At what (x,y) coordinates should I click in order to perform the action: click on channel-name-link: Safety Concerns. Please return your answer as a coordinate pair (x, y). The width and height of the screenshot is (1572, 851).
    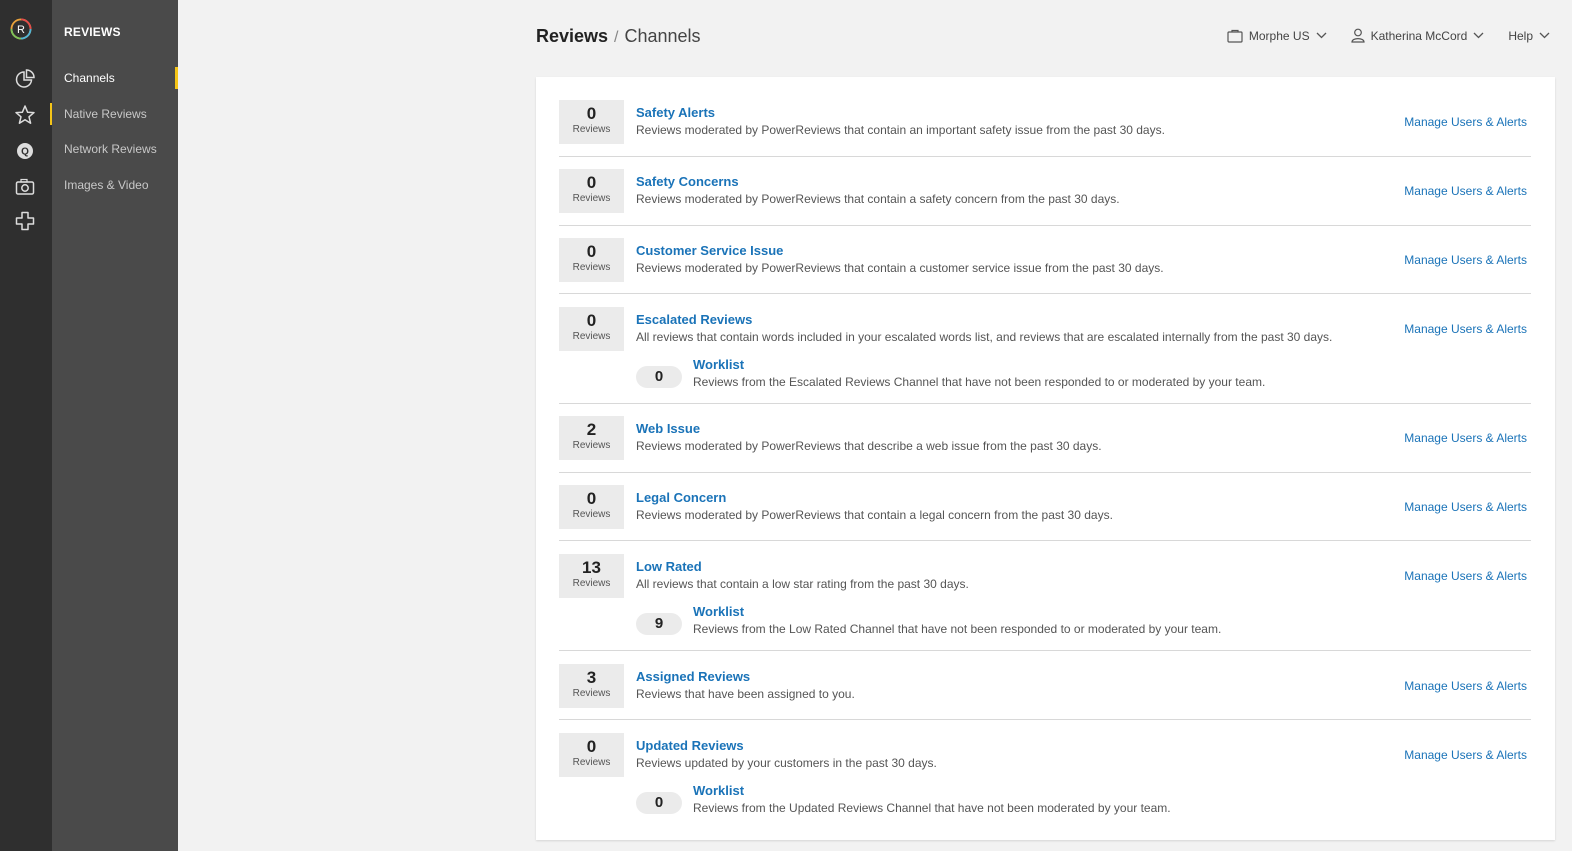
    Looking at the image, I should click on (687, 181).